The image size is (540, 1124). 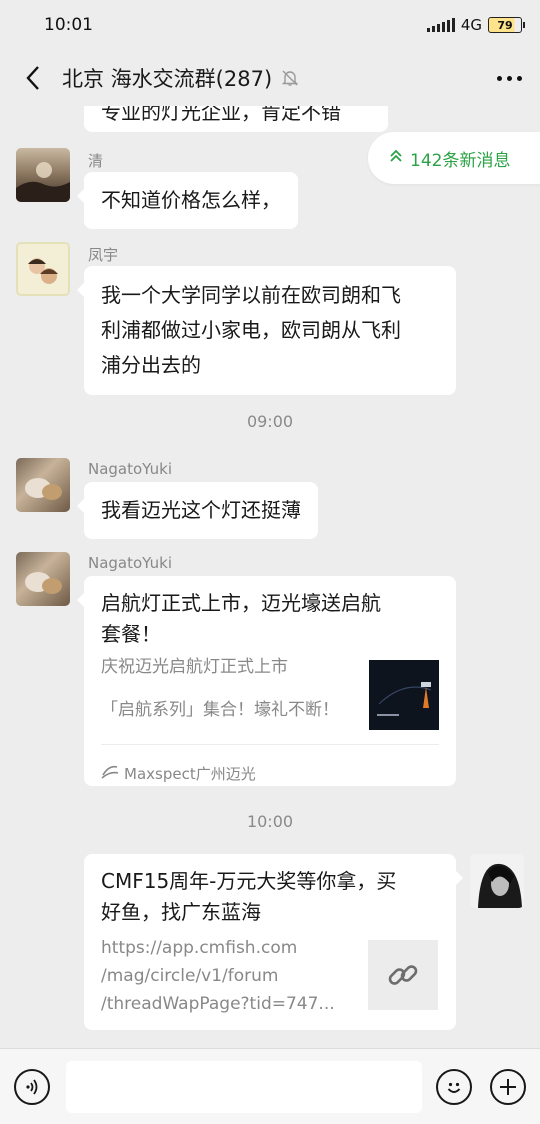 What do you see at coordinates (509, 78) in the screenshot?
I see `more-options-icon` at bounding box center [509, 78].